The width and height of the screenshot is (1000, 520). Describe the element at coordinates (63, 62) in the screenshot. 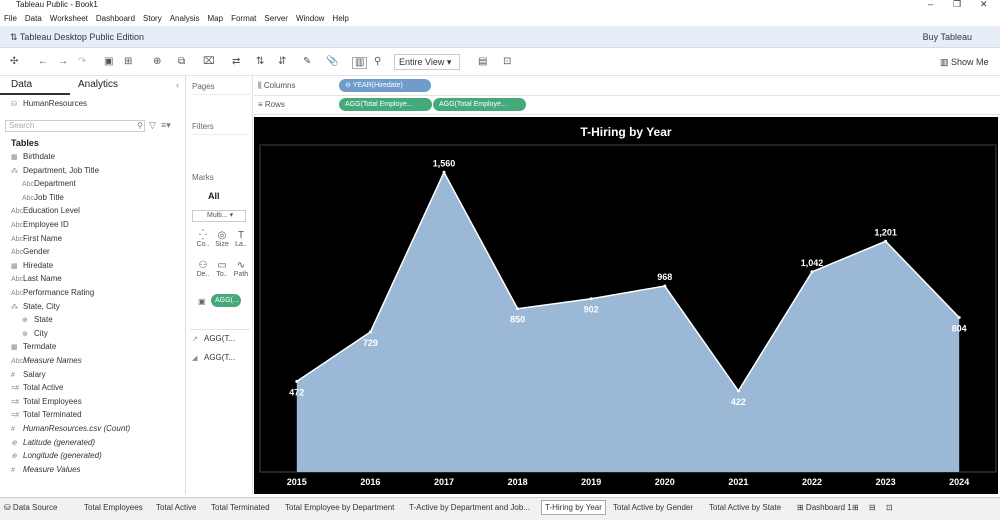

I see `forward-icon: →` at that location.